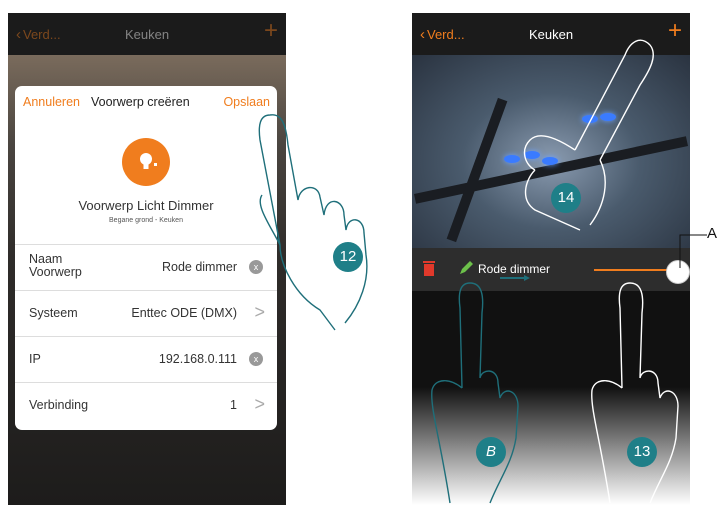  What do you see at coordinates (140, 102) in the screenshot?
I see `dialog-title: Voorwerp creëren` at bounding box center [140, 102].